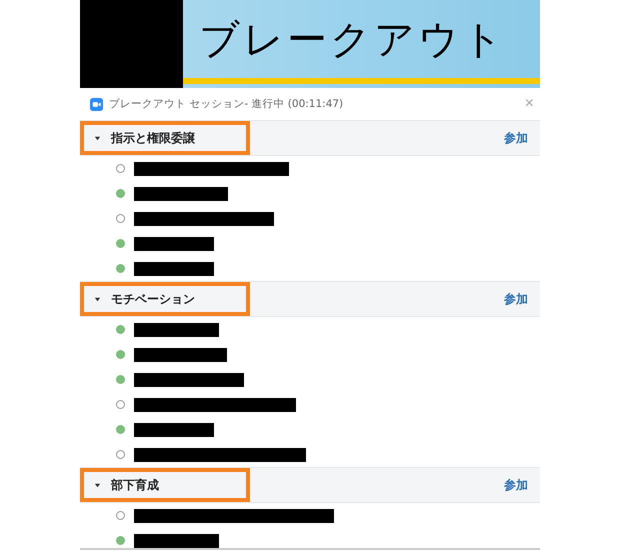 This screenshot has width=620, height=554. Describe the element at coordinates (226, 104) in the screenshot. I see `window-title: ブレークアウト セッション- 進行中 (00:11:47)` at that location.